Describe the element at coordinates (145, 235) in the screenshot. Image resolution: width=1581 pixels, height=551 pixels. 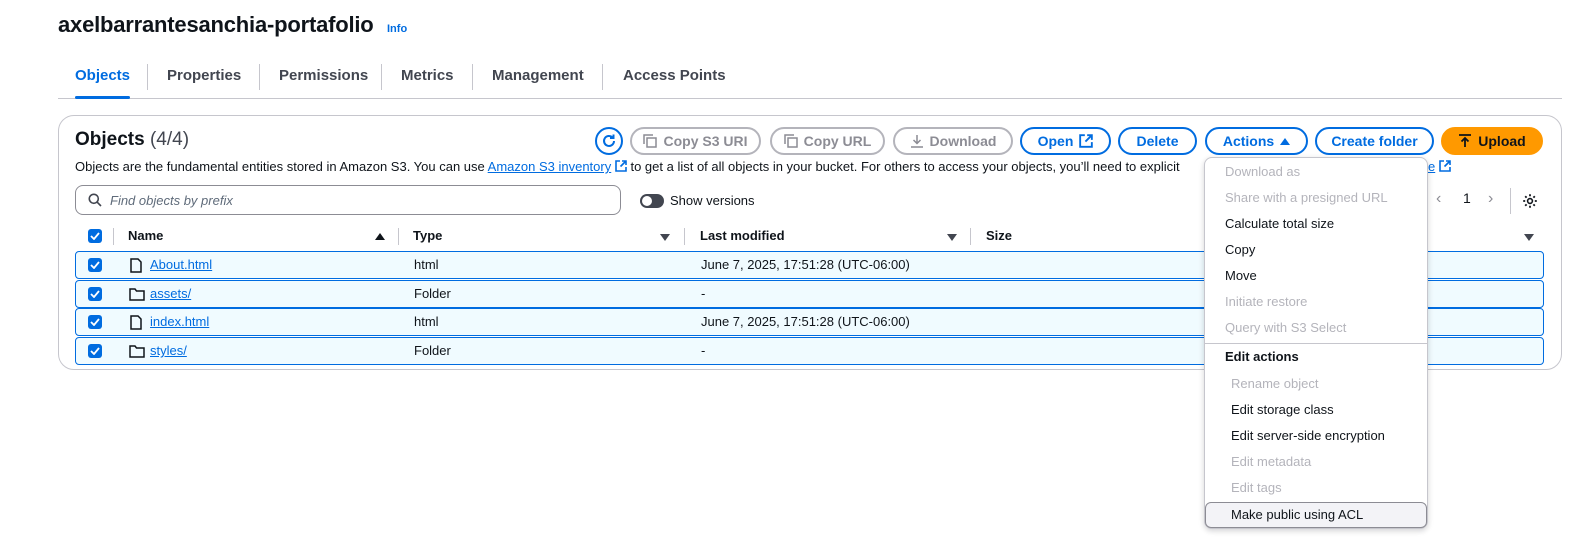
I see `column-name: Name` at that location.